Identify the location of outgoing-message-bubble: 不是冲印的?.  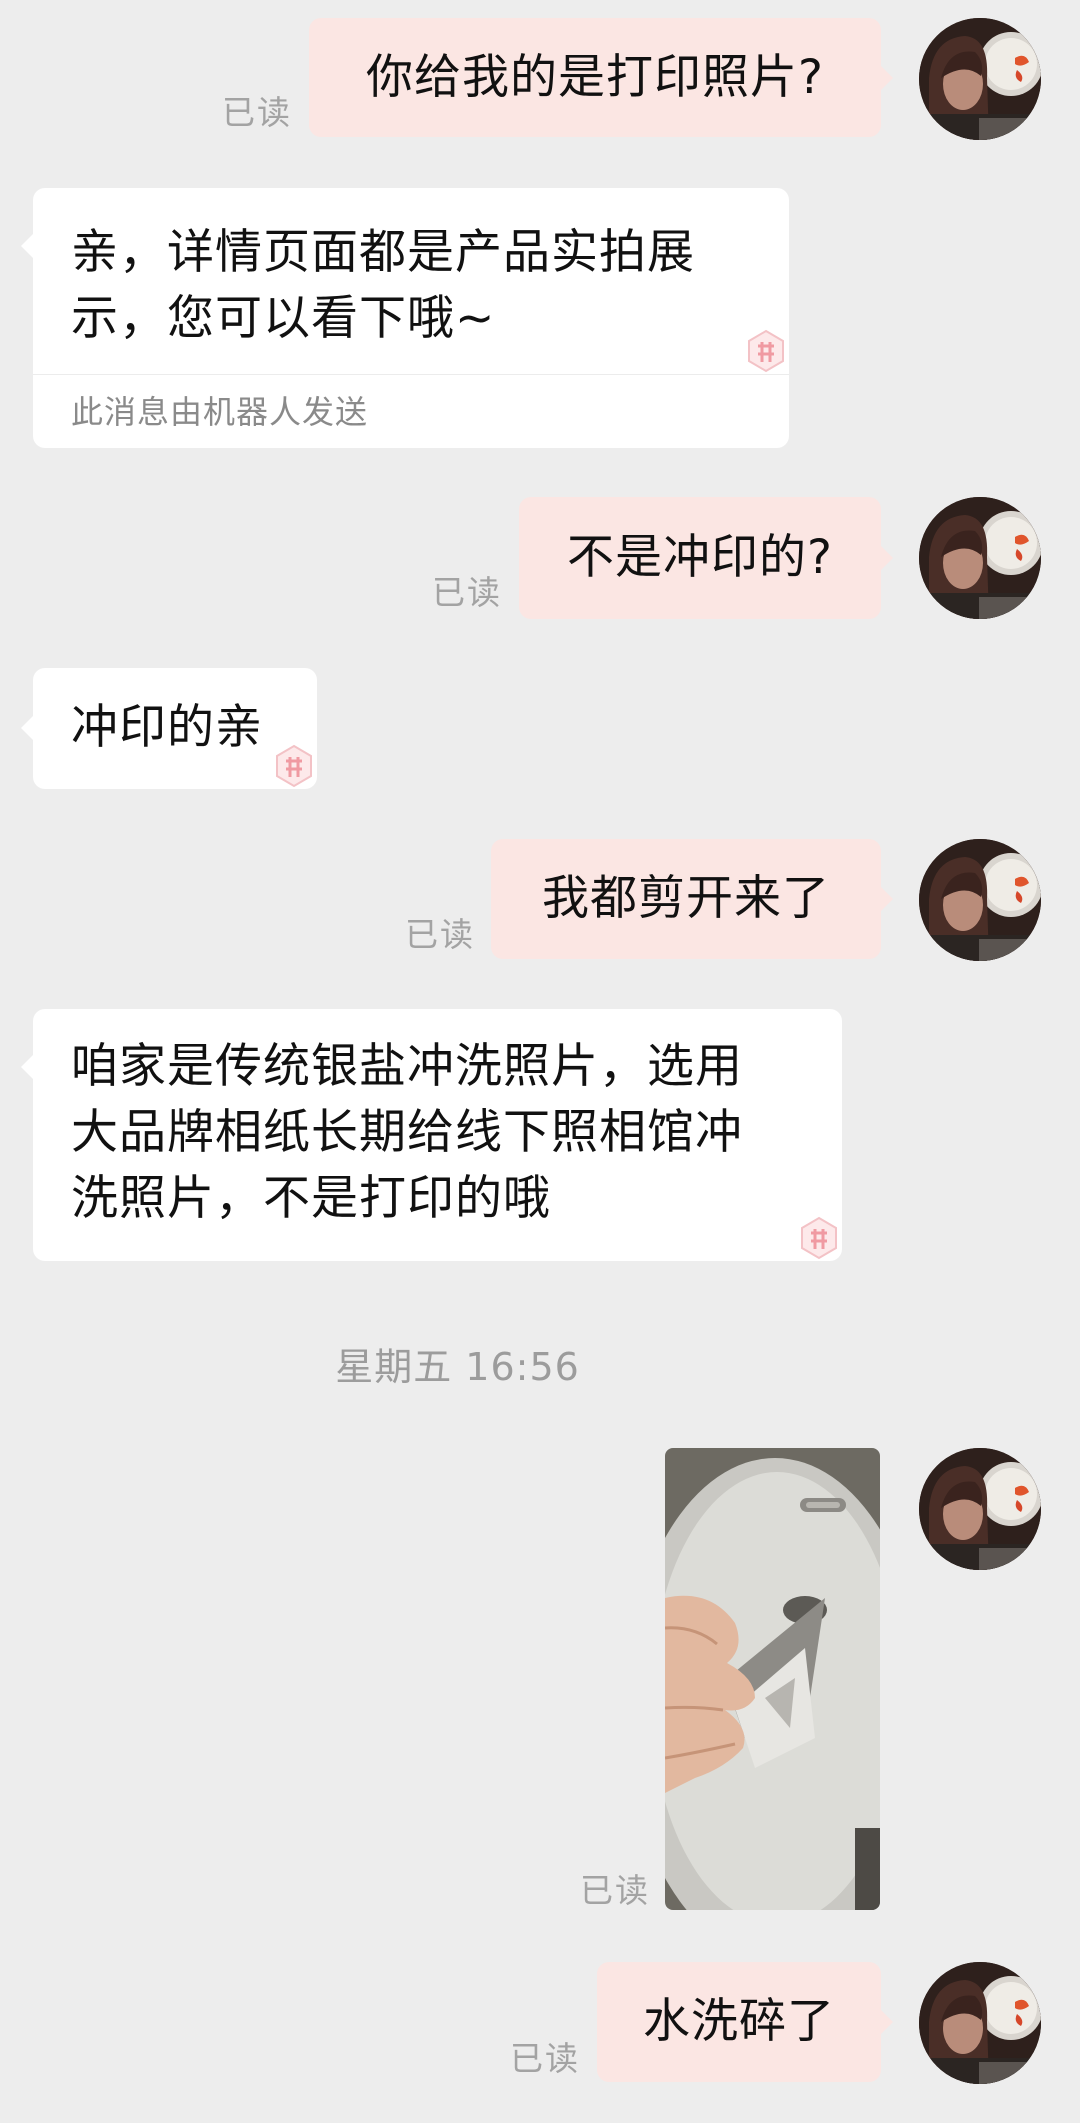
(706, 558).